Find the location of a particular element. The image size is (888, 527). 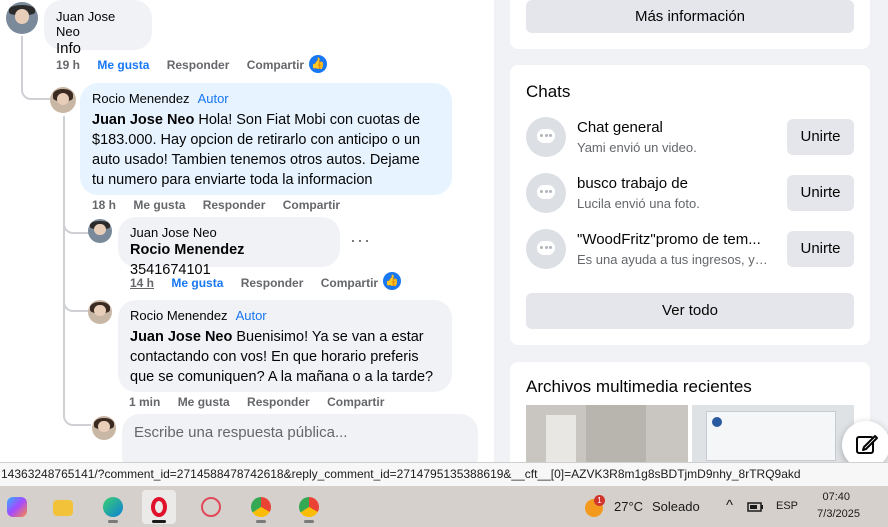

comment-actions: 19 h Me gusta Responder Compartir is located at coordinates (187, 65).